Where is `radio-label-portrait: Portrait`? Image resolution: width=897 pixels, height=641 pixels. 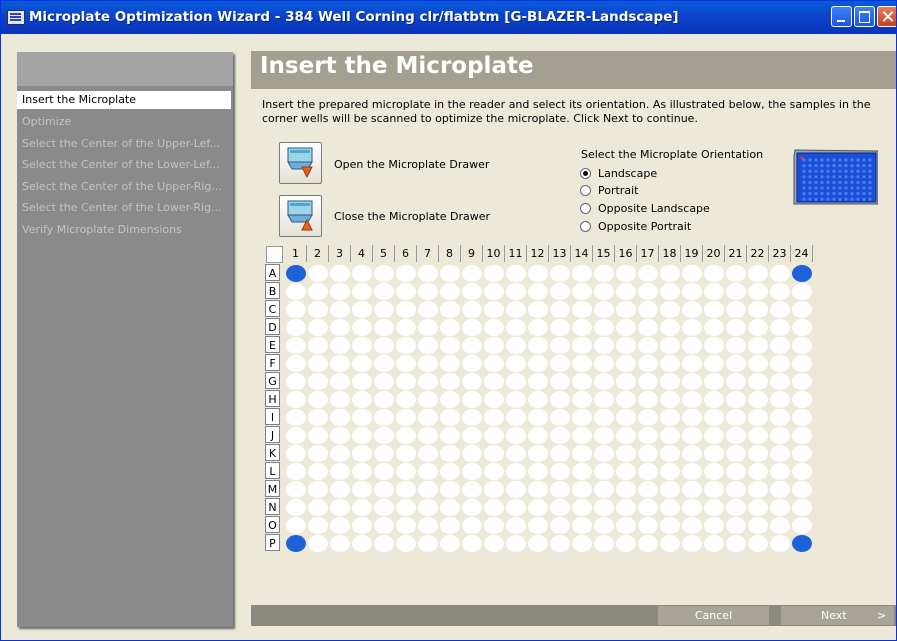
radio-label-portrait: Portrait is located at coordinates (618, 190).